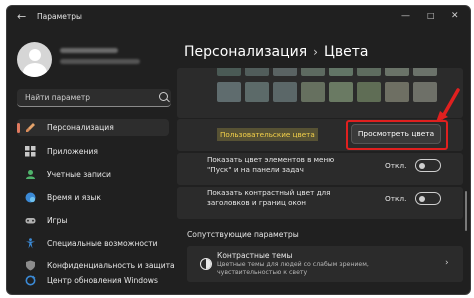  Describe the element at coordinates (405, 16) in the screenshot. I see `minimize-icon: —` at that location.